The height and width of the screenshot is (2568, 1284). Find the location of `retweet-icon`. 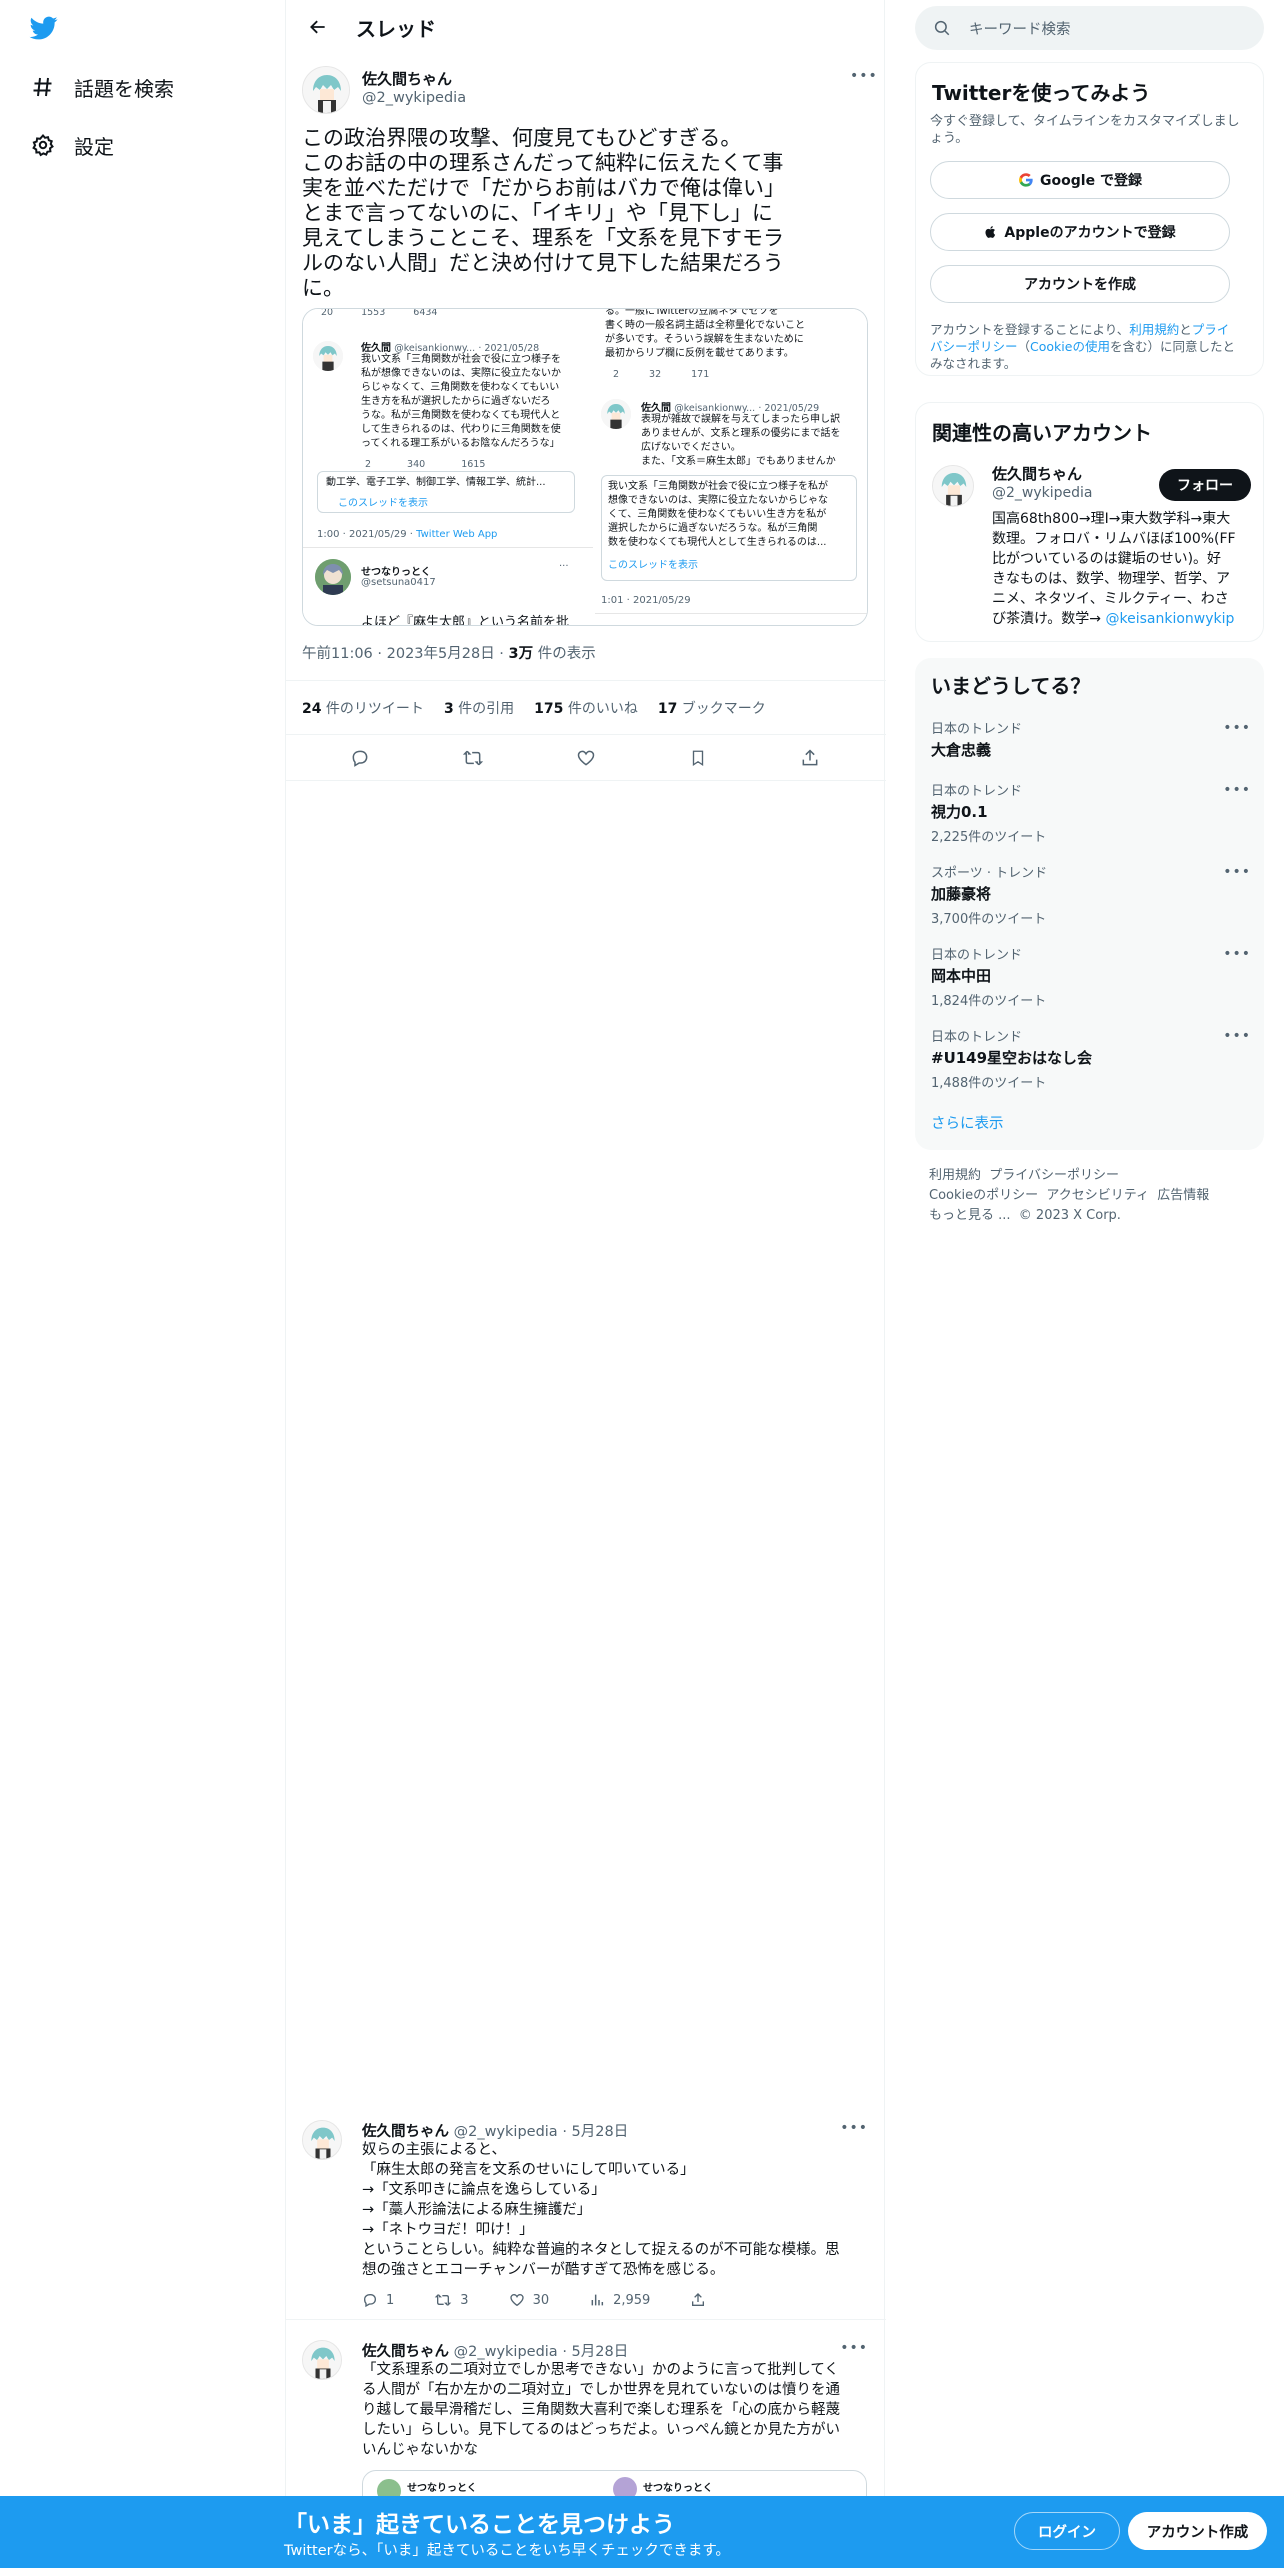

retweet-icon is located at coordinates (473, 758).